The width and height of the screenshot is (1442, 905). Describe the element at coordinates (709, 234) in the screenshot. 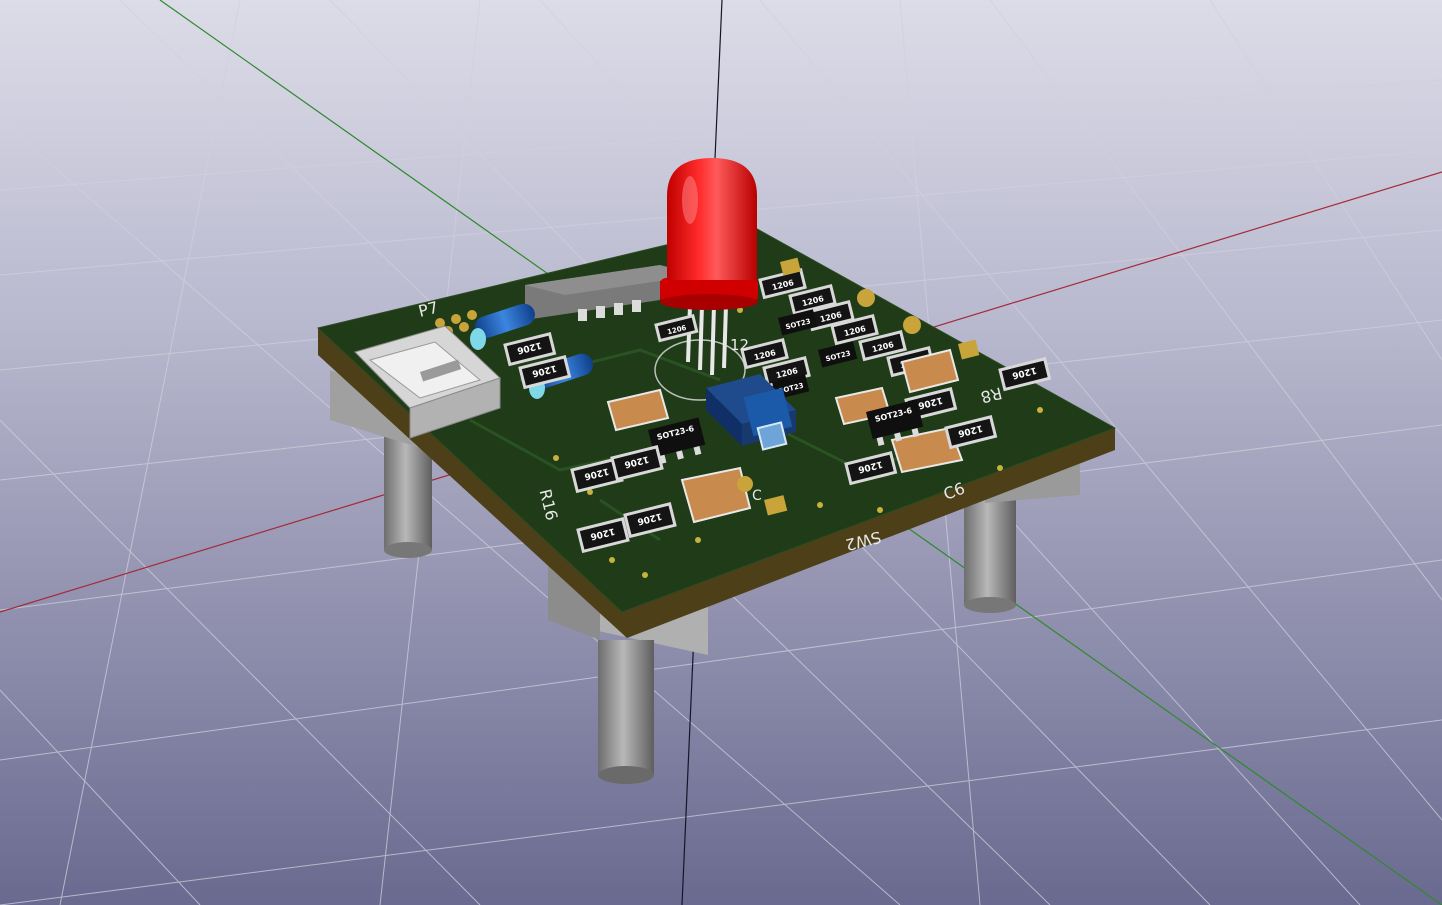

I see `red-led` at that location.